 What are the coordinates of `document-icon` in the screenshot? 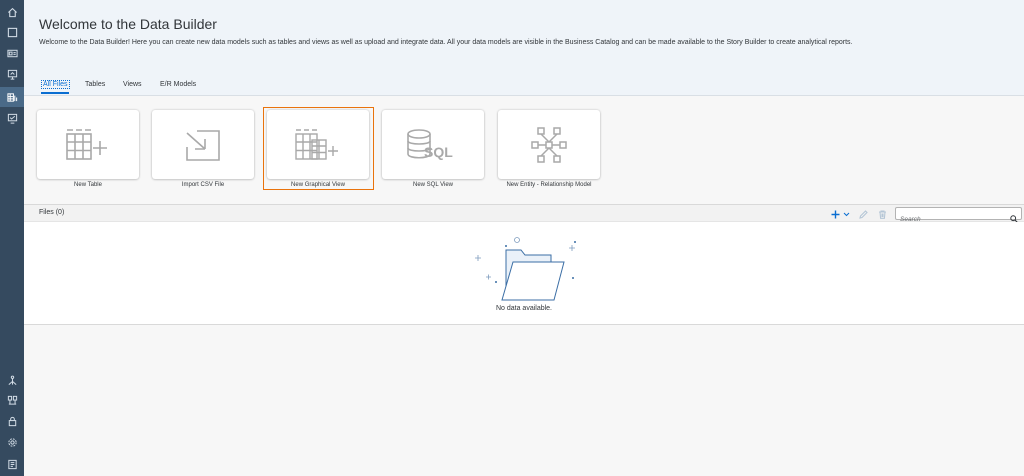 It's located at (12, 464).